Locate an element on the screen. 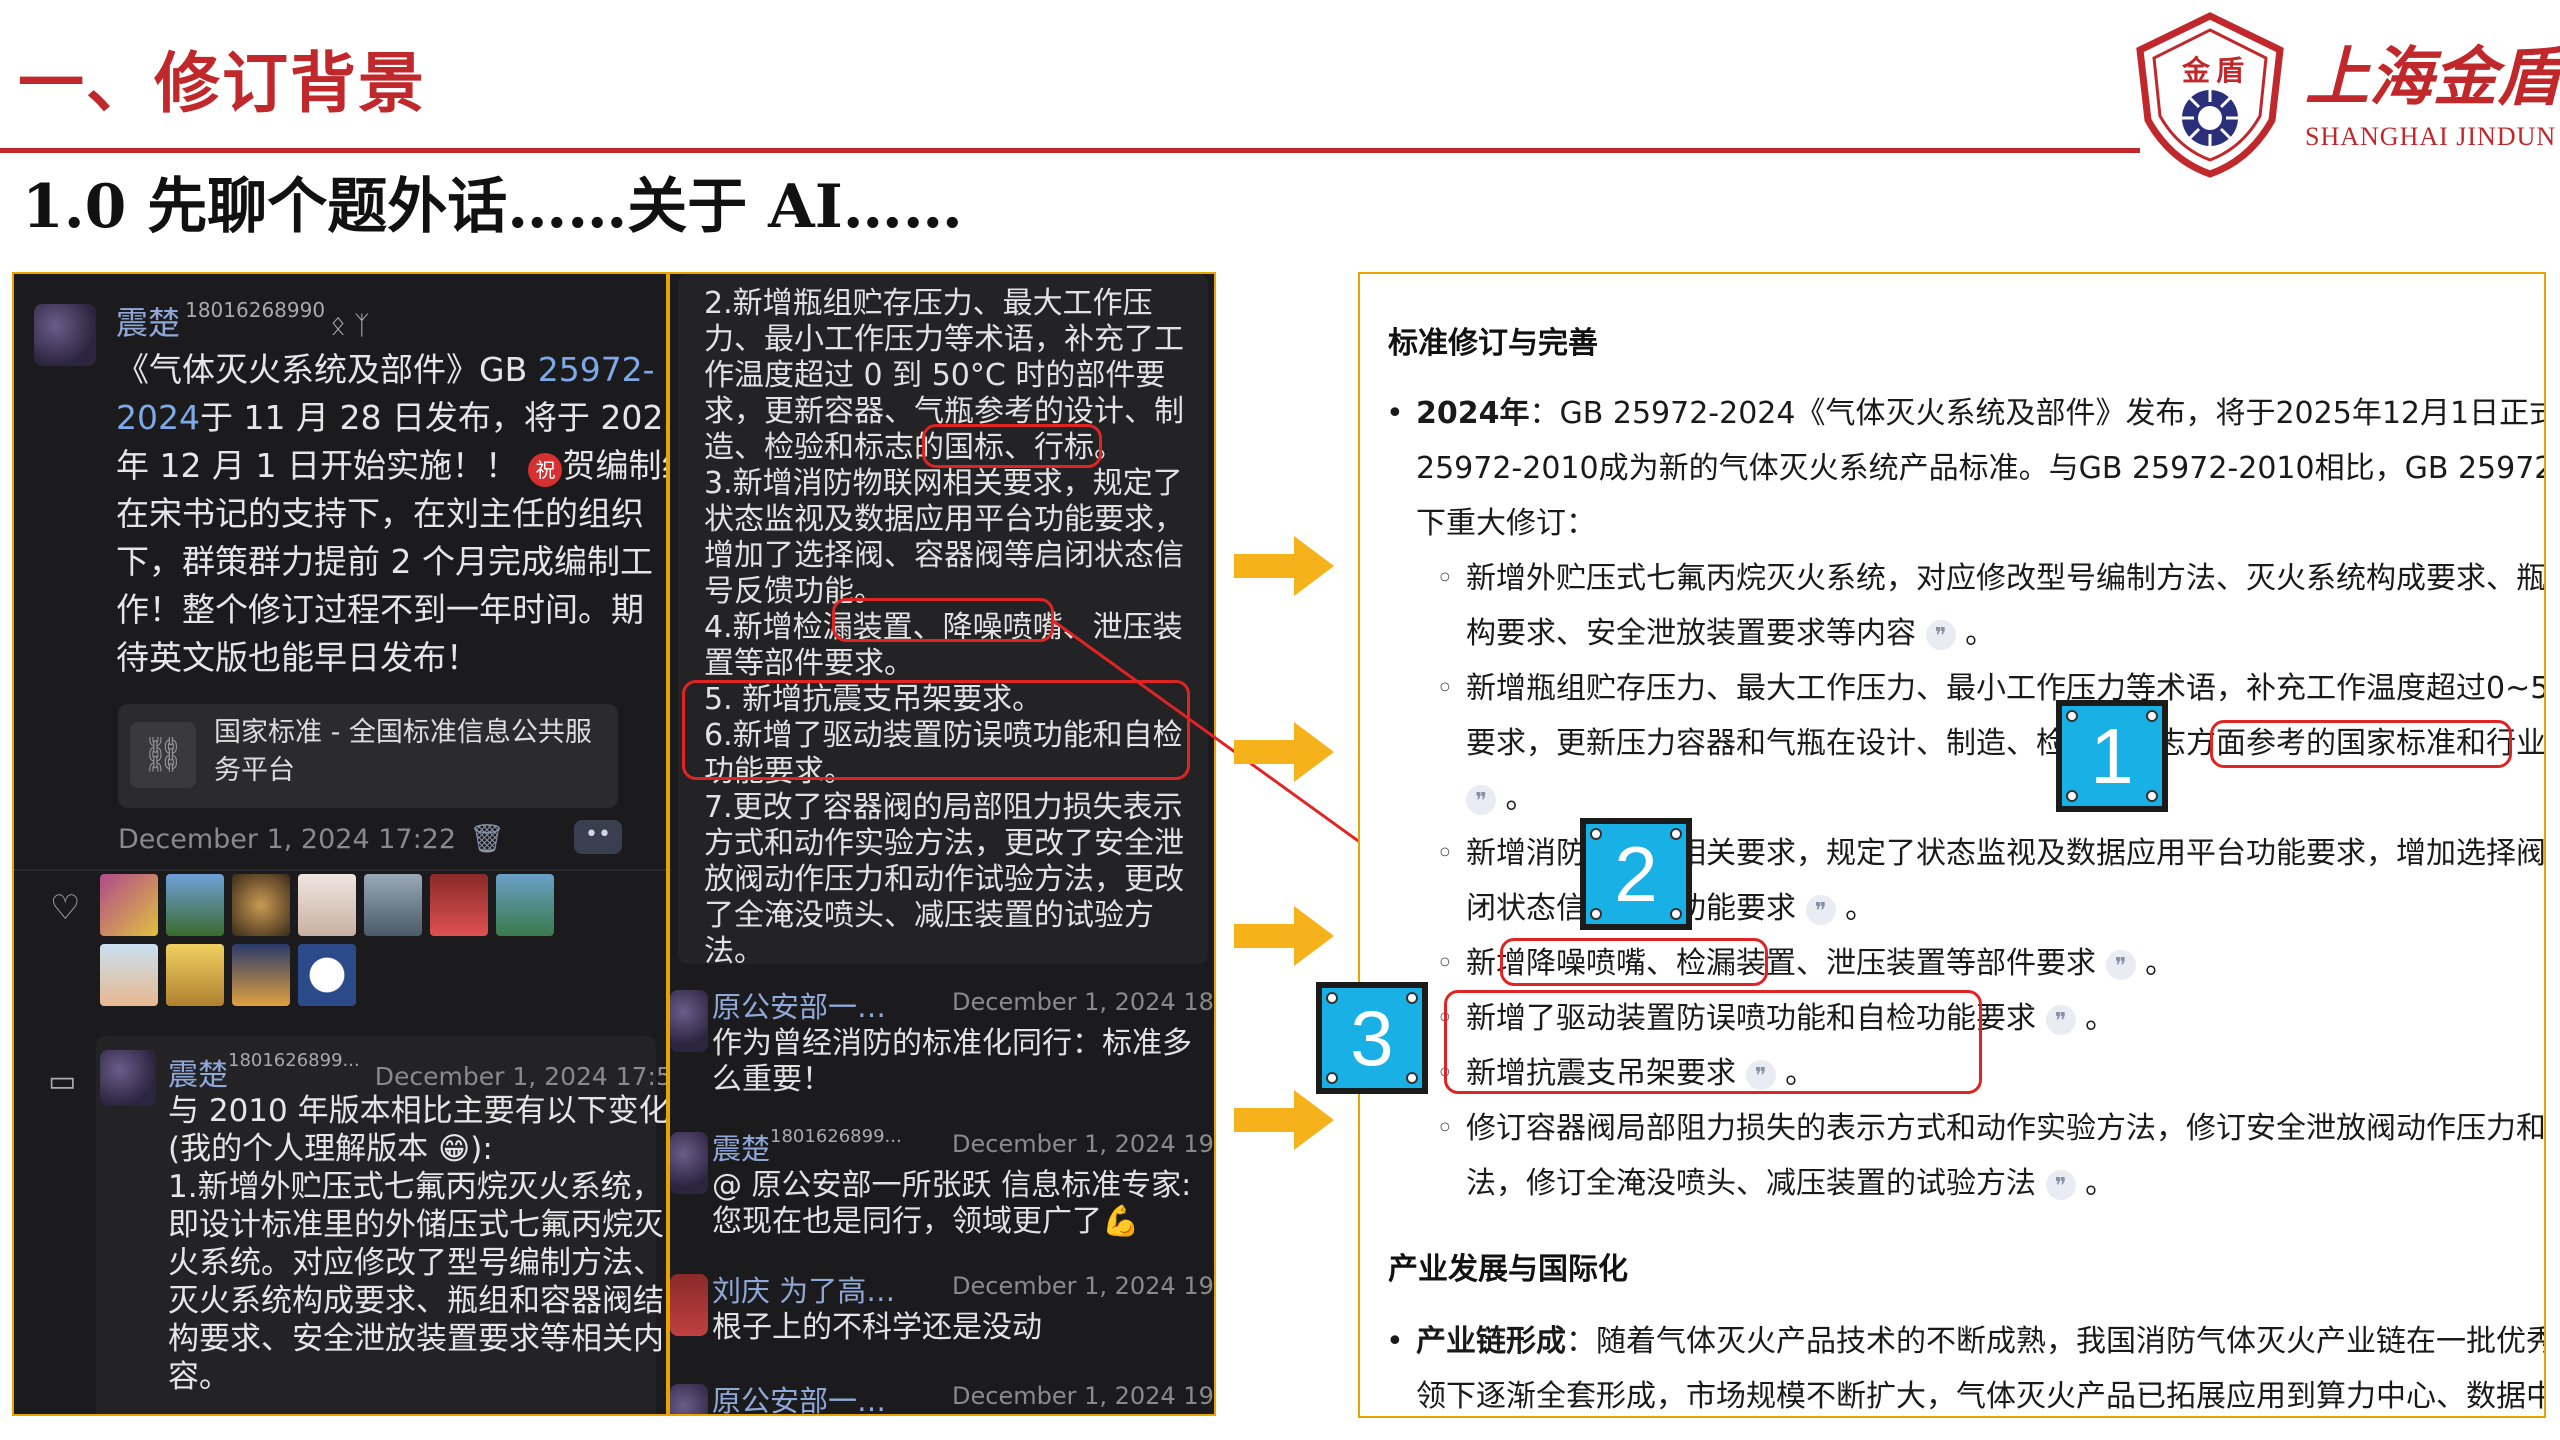  company-logo: 金 盾 上海金盾 SHANGHAI JINDUN is located at coordinates (2345, 95).